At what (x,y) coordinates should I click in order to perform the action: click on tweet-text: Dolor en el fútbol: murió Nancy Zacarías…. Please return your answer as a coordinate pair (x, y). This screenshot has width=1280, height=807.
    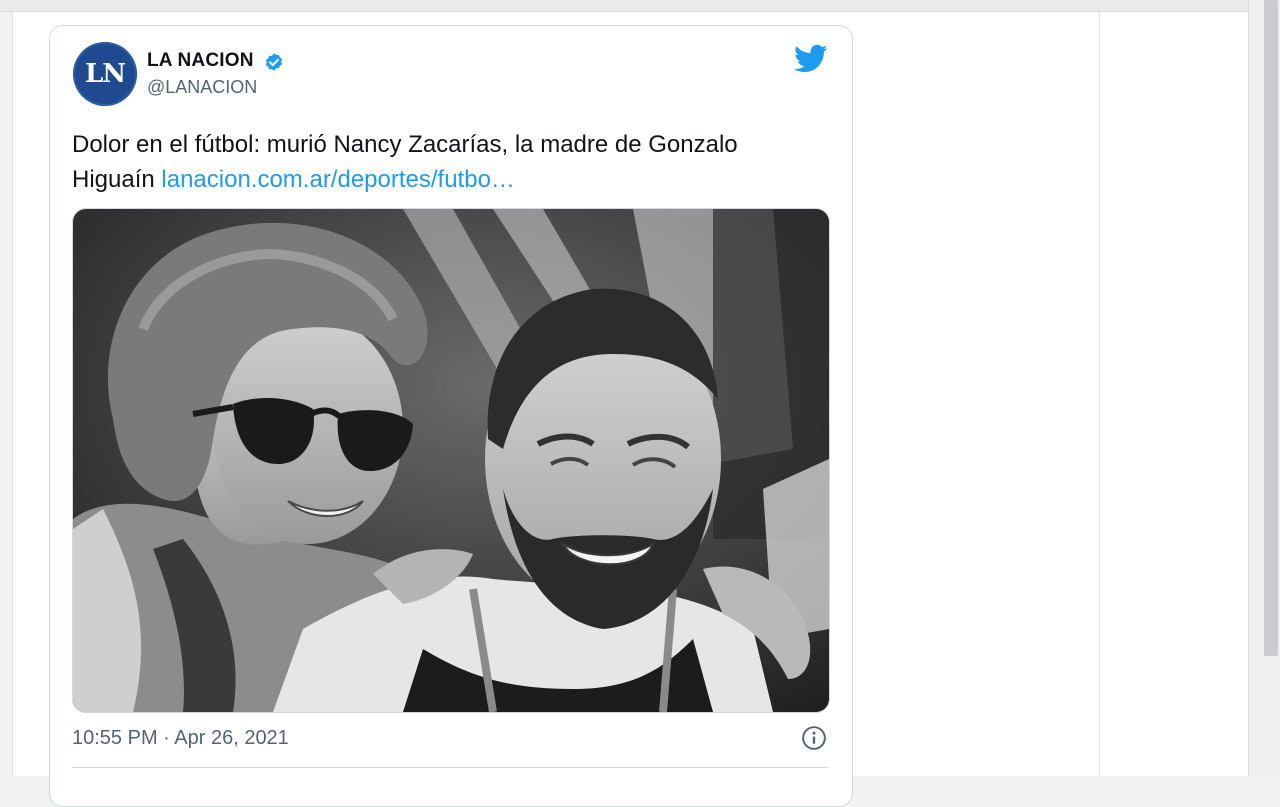
    Looking at the image, I should click on (442, 162).